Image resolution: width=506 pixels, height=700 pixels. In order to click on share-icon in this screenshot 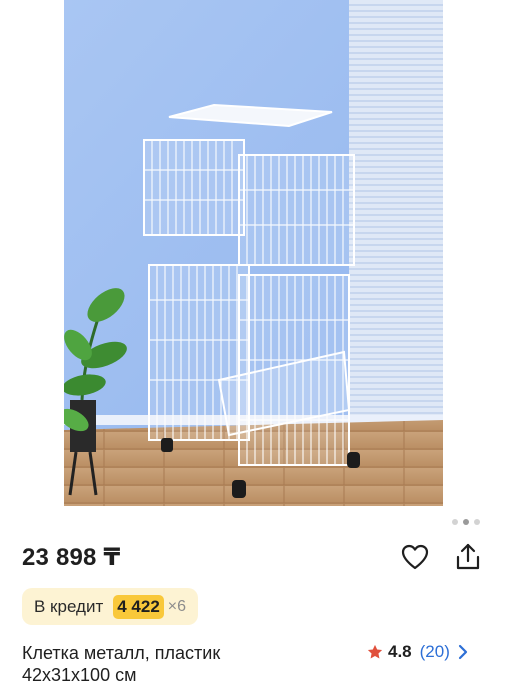, I will do `click(468, 556)`.